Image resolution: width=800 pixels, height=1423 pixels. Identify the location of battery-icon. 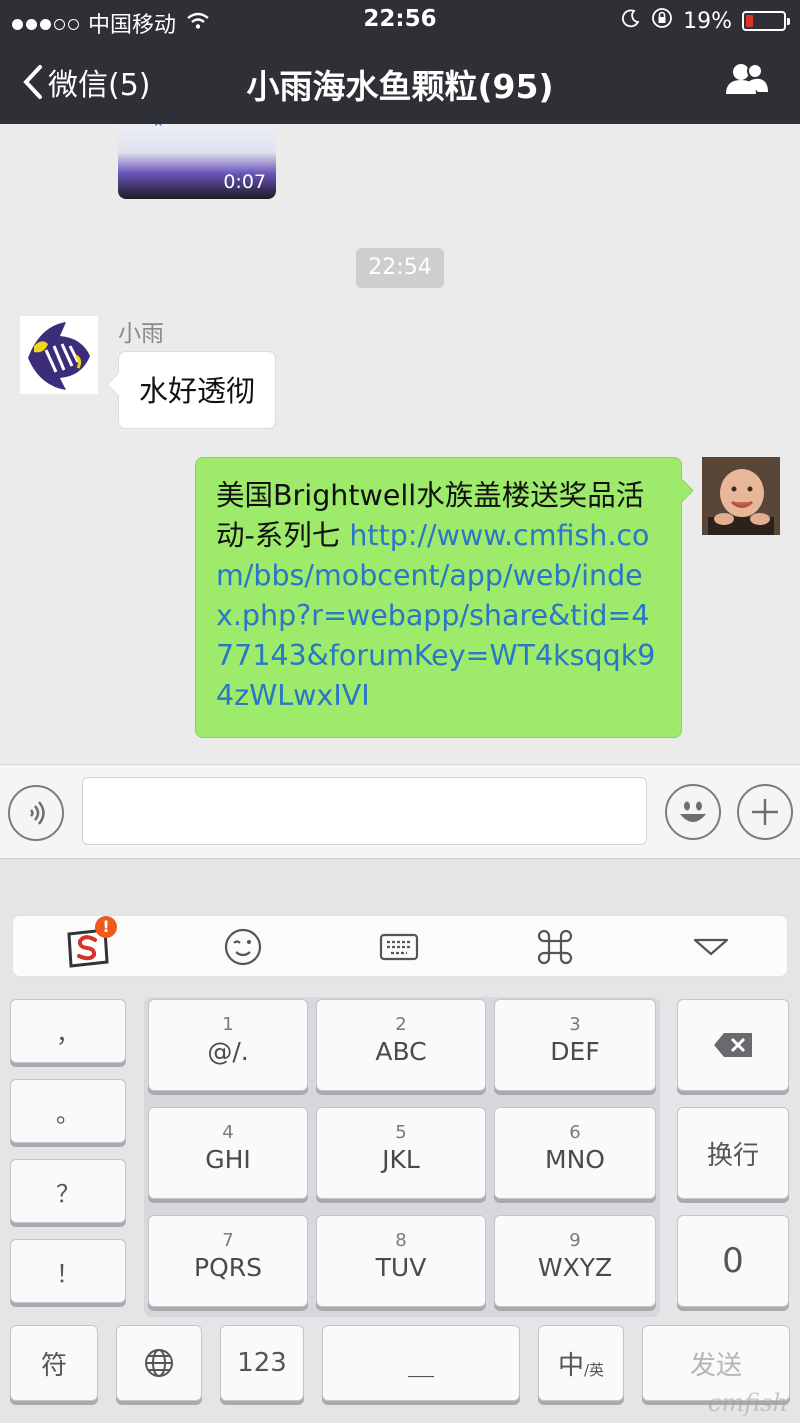
(766, 21).